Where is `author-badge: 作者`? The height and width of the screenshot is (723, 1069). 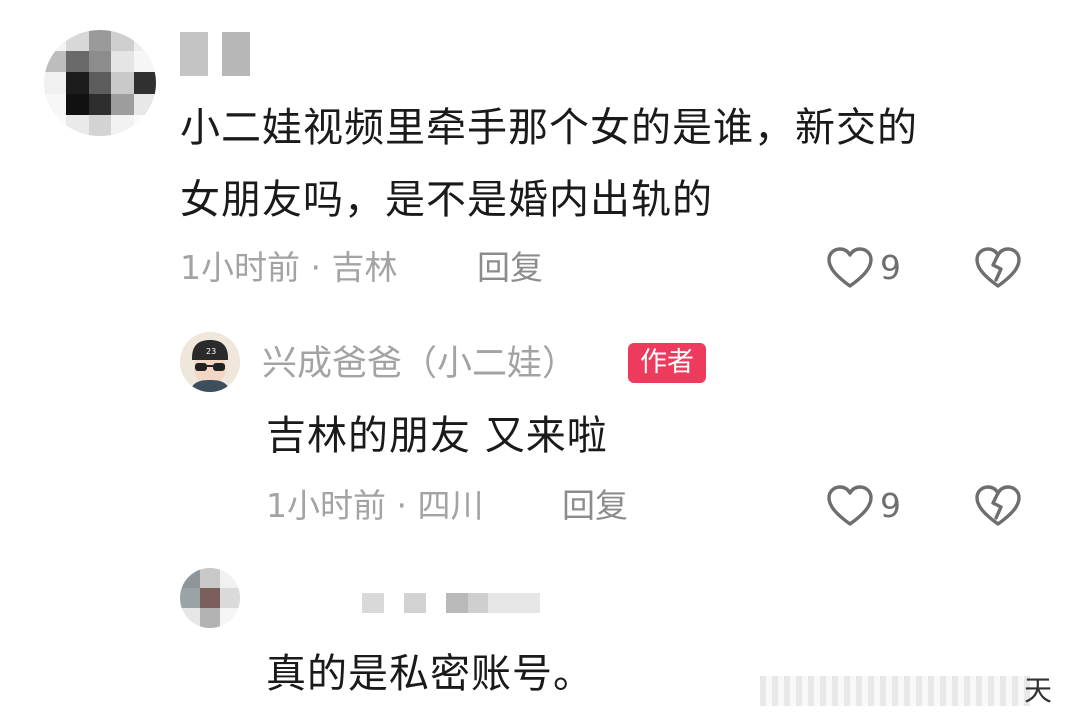
author-badge: 作者 is located at coordinates (667, 363).